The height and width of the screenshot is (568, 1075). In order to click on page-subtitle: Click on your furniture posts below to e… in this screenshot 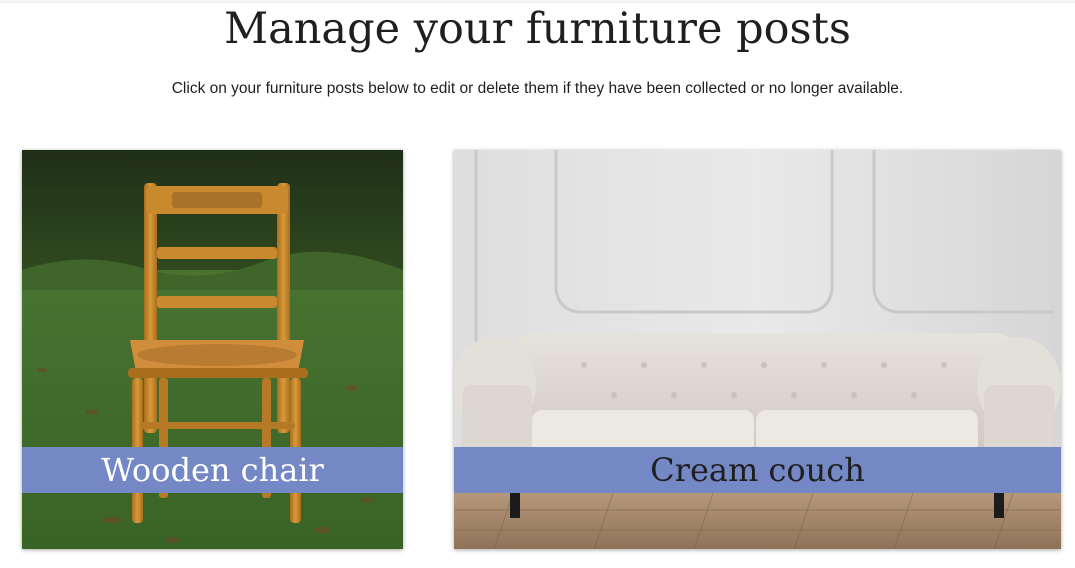, I will do `click(537, 88)`.